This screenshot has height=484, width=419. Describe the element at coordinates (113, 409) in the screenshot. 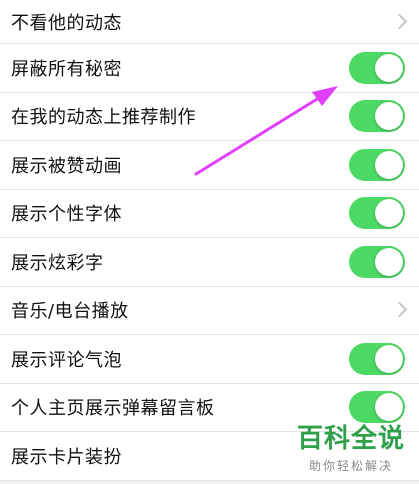

I see `row-label: 个人主页展示弹幕留言板` at that location.